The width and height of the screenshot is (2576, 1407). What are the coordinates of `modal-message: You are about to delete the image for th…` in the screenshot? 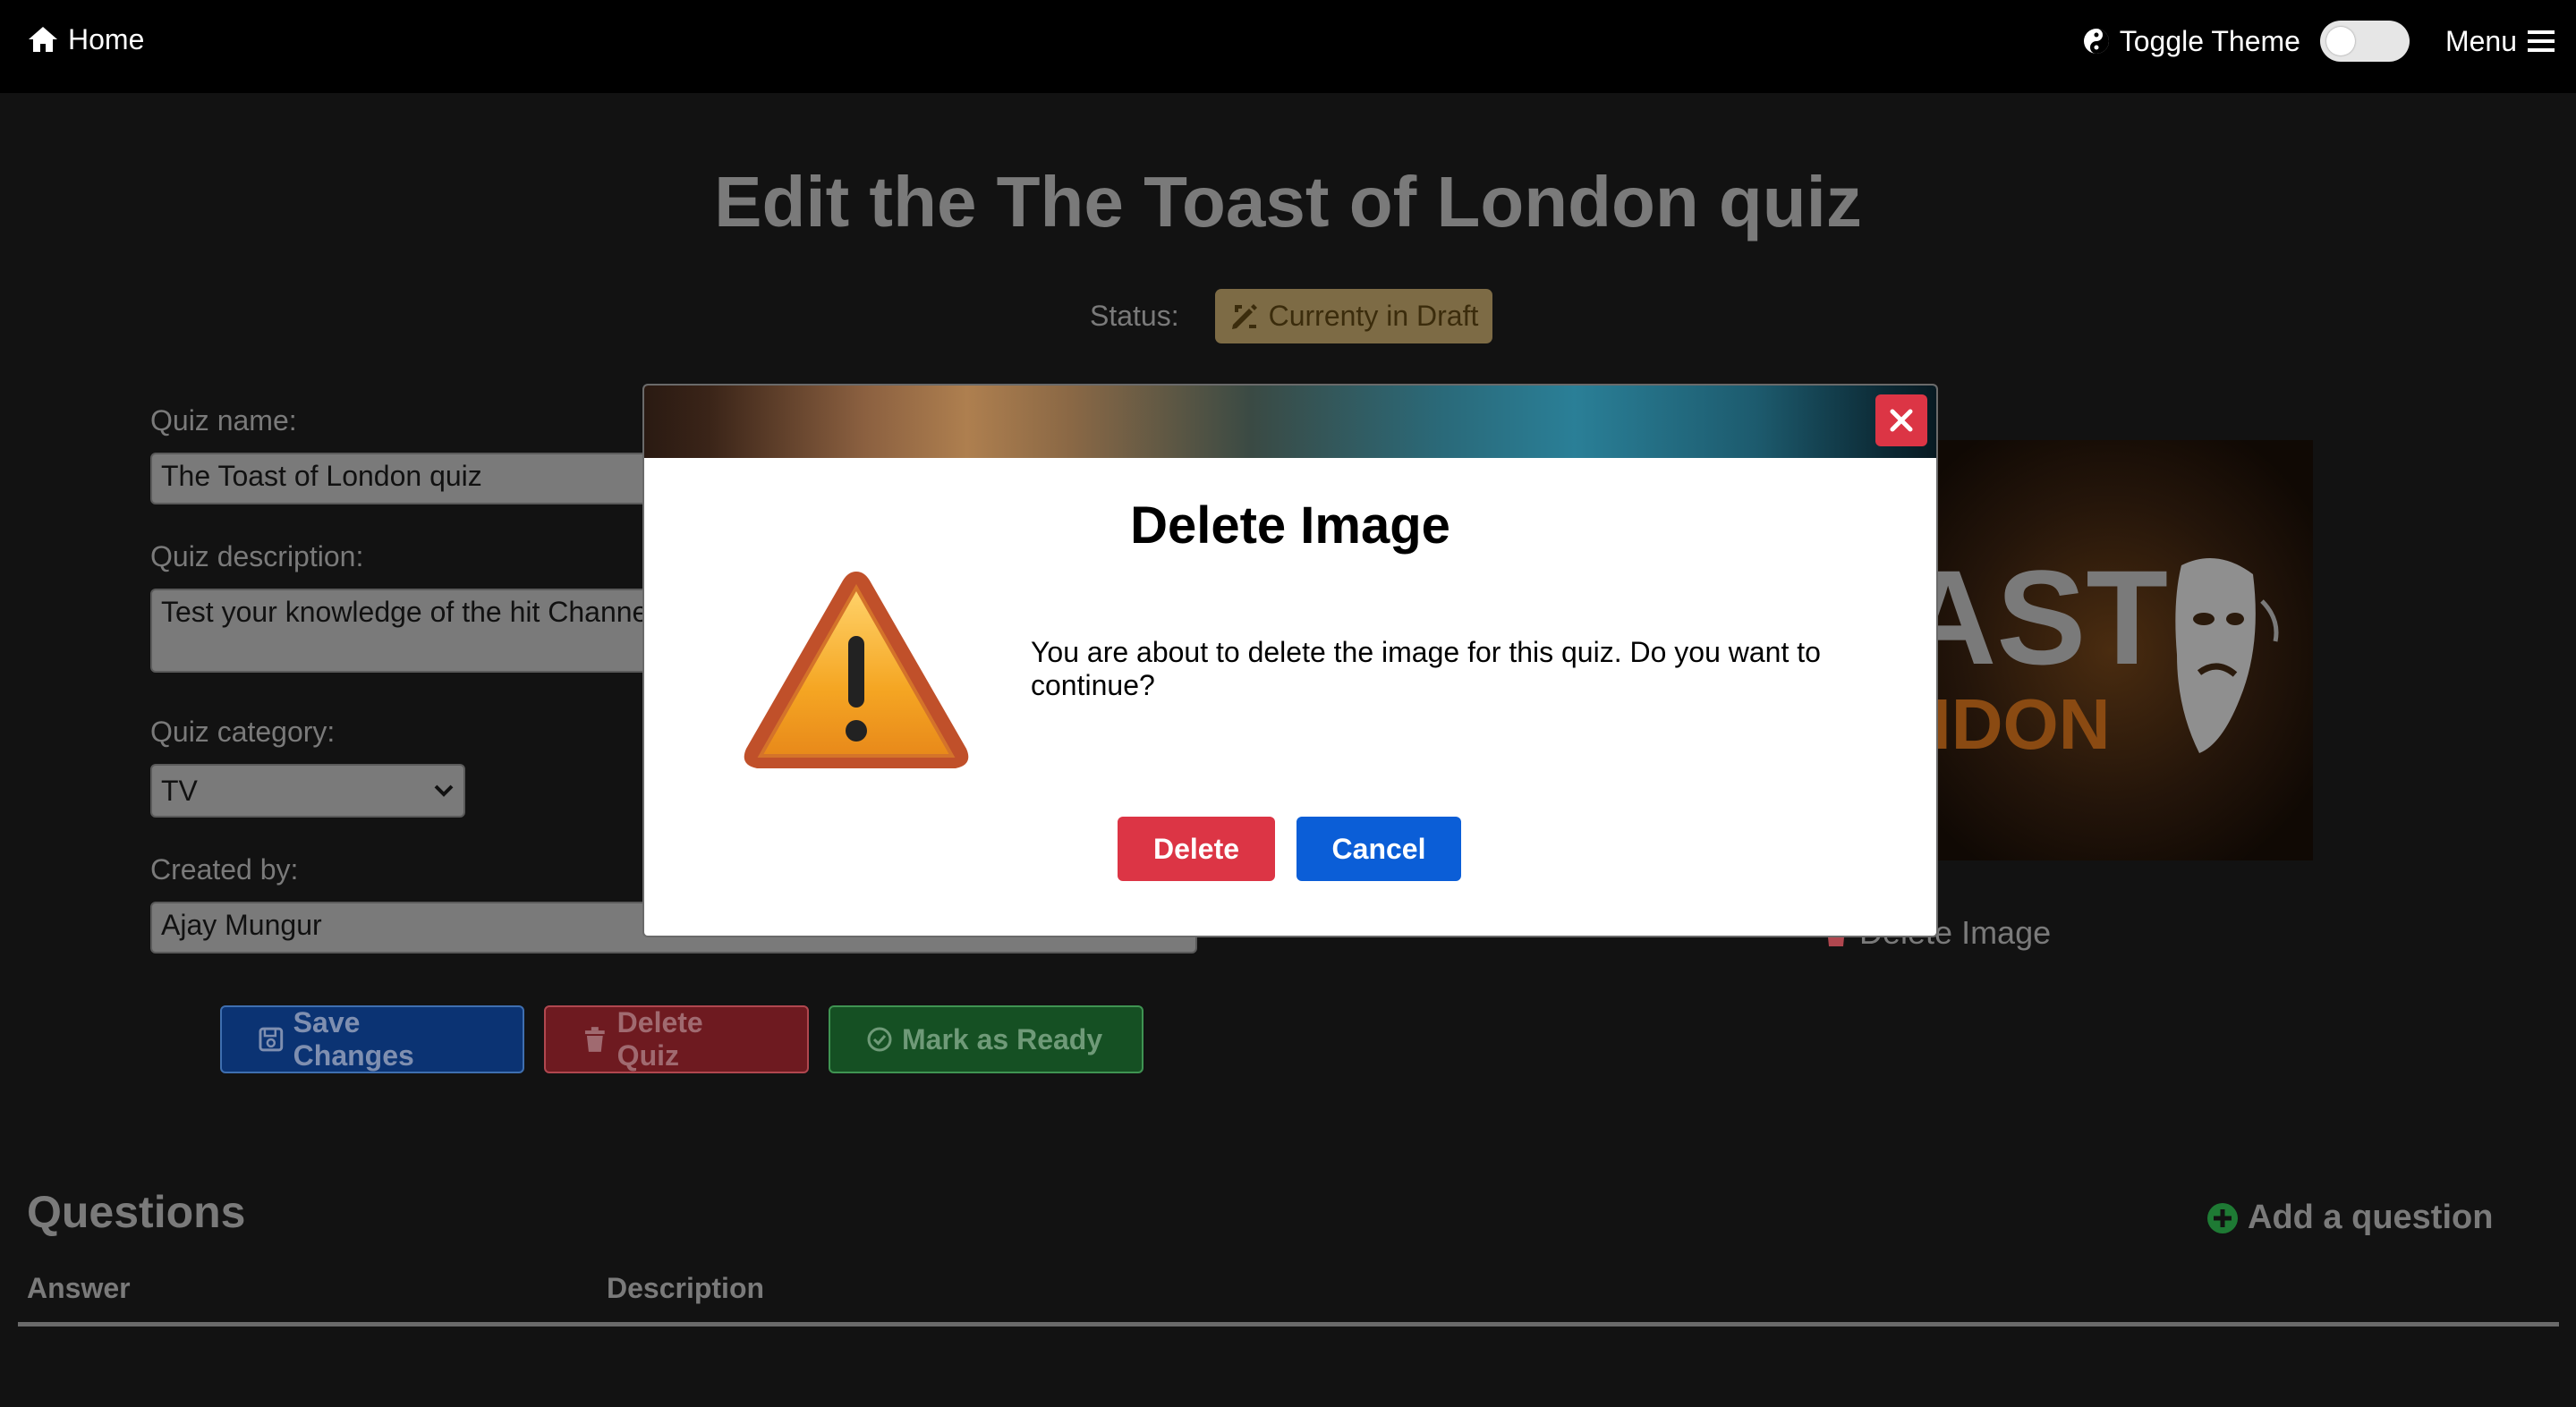 It's located at (1426, 668).